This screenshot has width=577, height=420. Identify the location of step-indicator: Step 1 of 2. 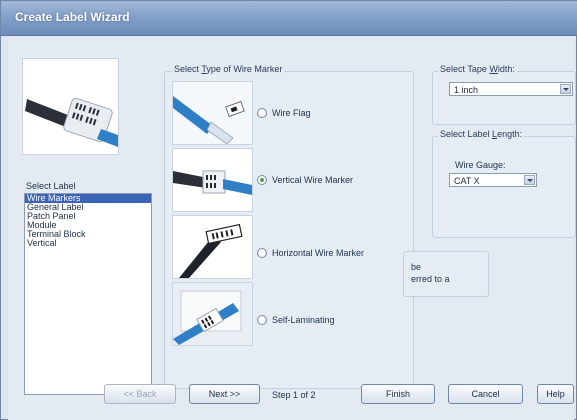
(294, 395).